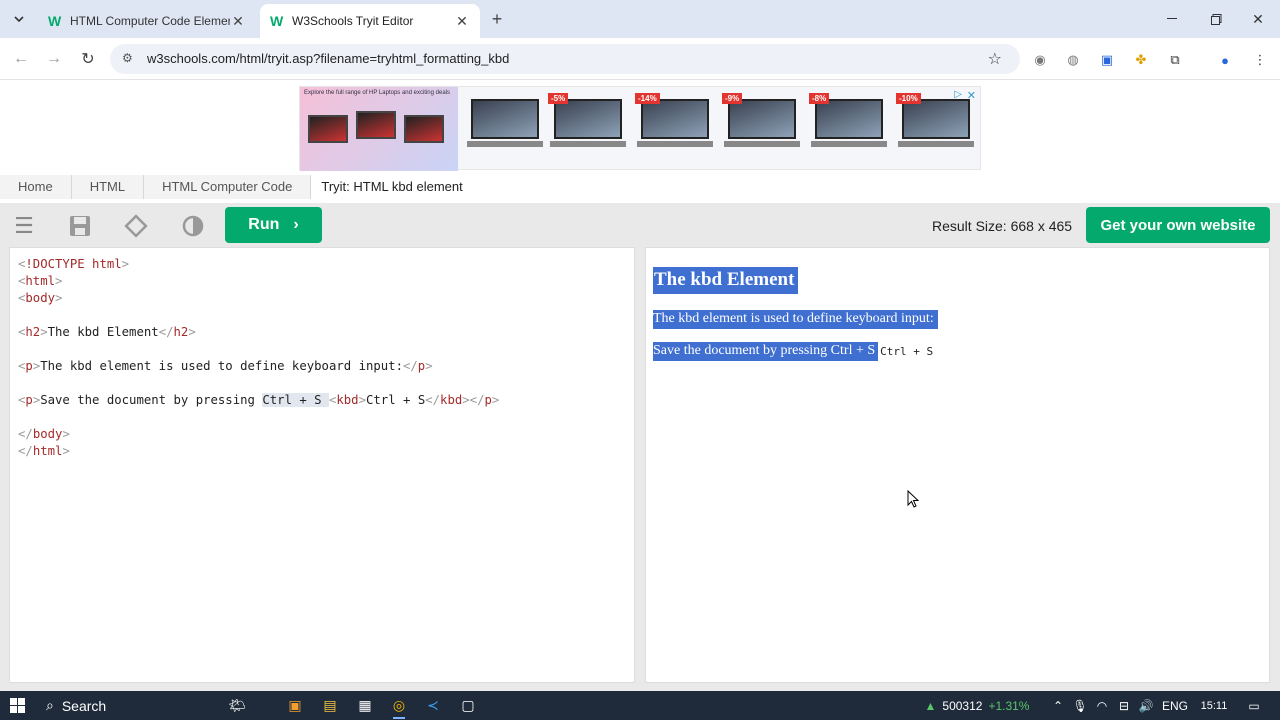  I want to click on discount-badge: -10%, so click(908, 98).